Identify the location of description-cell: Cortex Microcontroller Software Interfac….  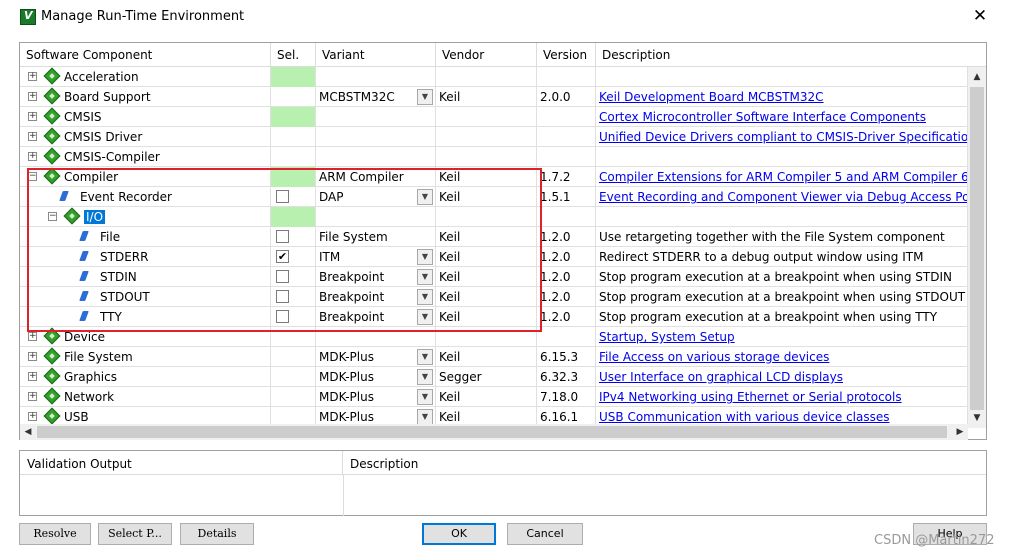
(782, 117).